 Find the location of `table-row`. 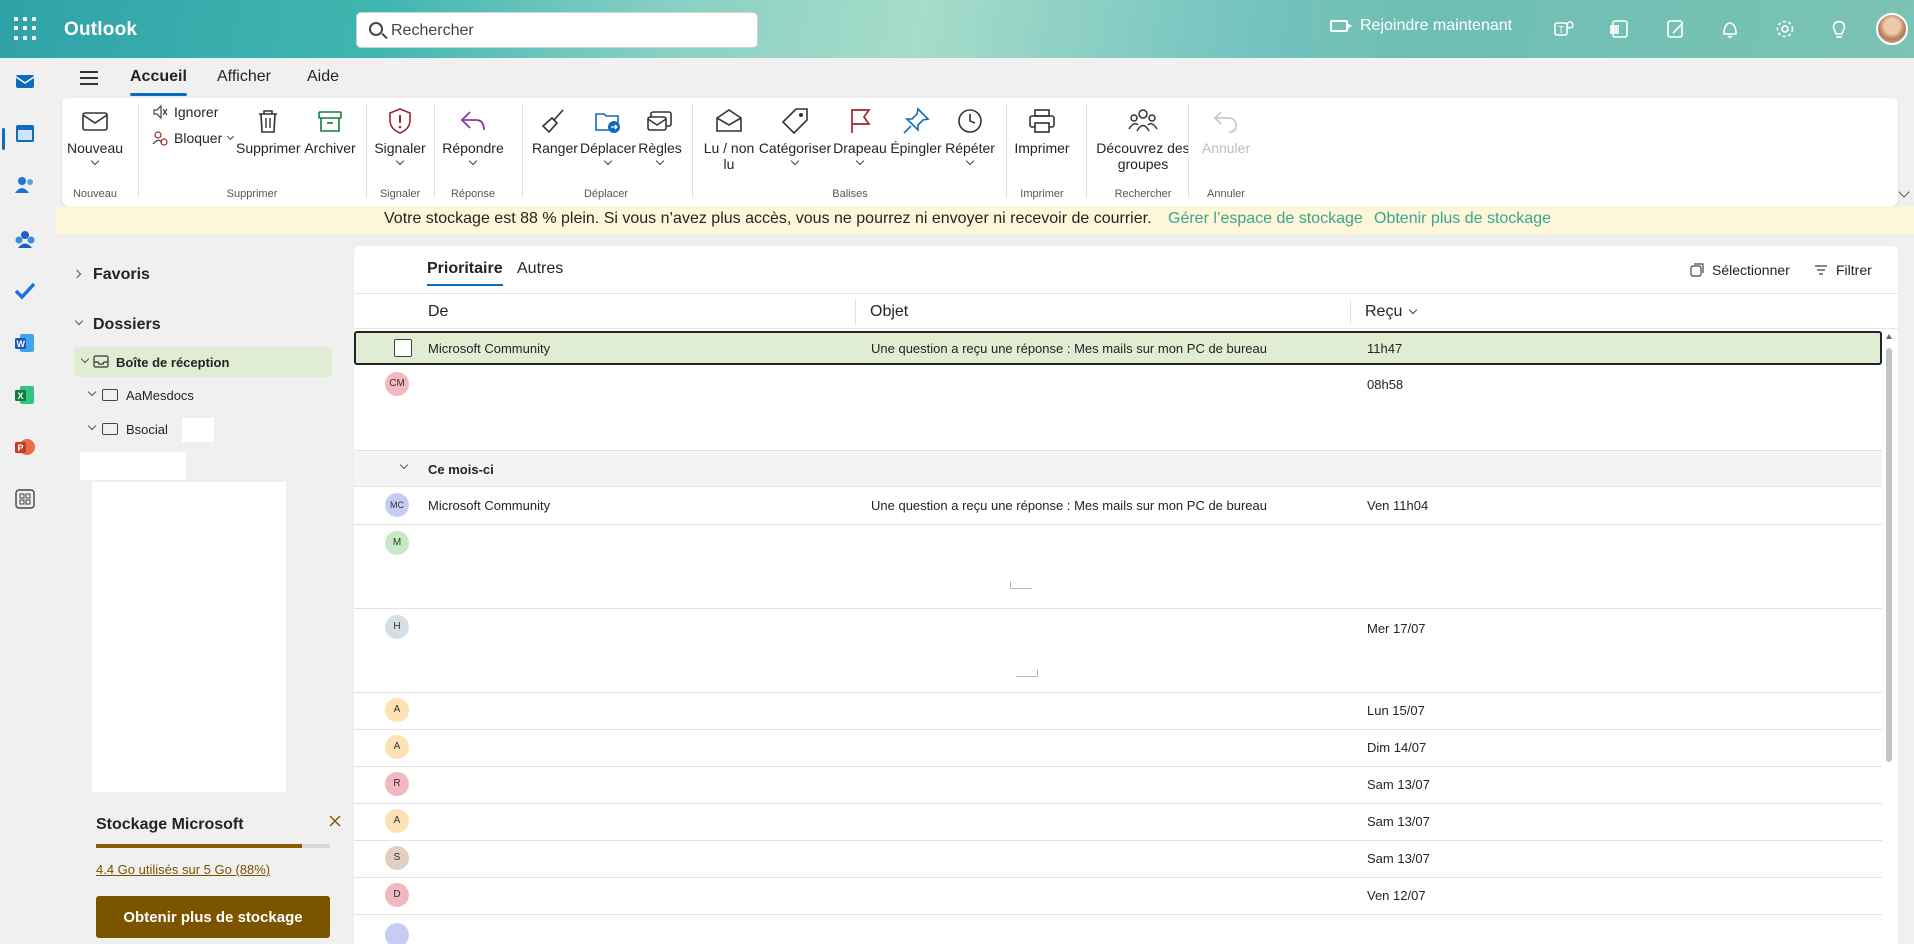

table-row is located at coordinates (1118, 929).